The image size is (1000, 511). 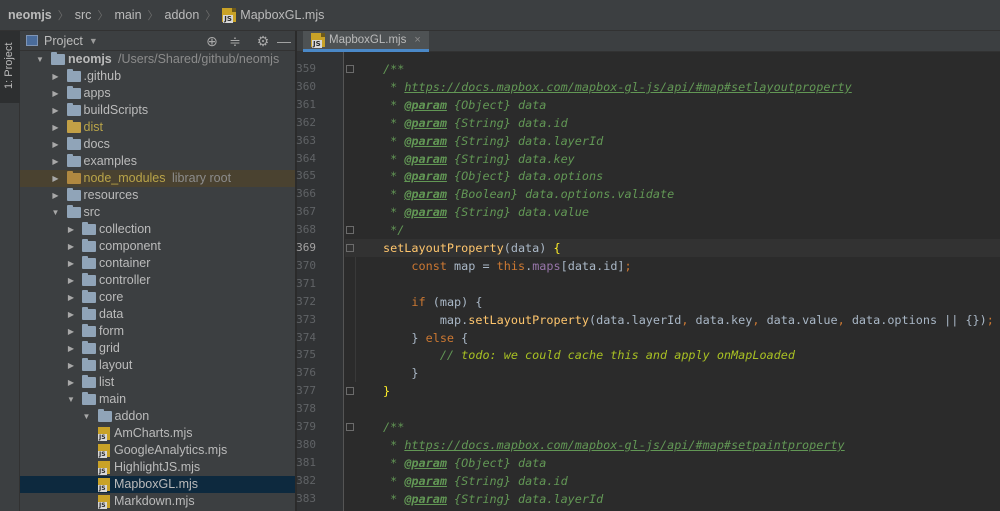 What do you see at coordinates (182, 15) in the screenshot?
I see `breadcrumb-item-addon: addon` at bounding box center [182, 15].